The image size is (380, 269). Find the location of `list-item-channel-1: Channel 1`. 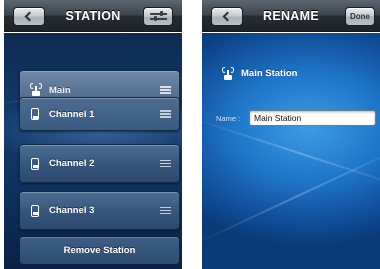

list-item-channel-1: Channel 1 is located at coordinates (99, 114).